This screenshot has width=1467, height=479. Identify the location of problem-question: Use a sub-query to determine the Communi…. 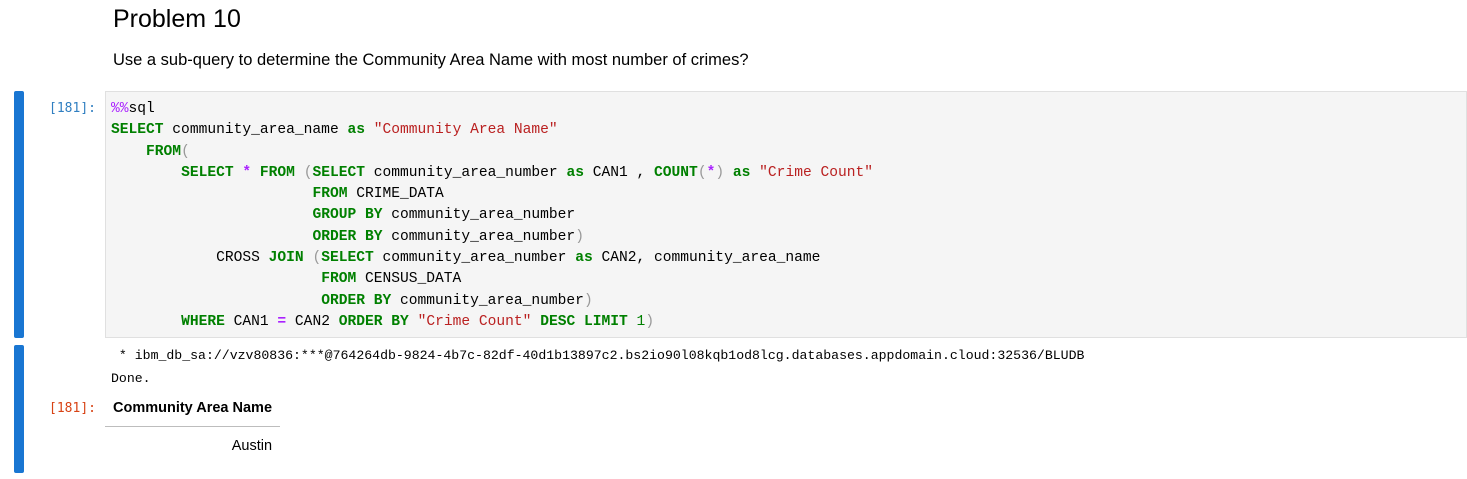
(431, 60).